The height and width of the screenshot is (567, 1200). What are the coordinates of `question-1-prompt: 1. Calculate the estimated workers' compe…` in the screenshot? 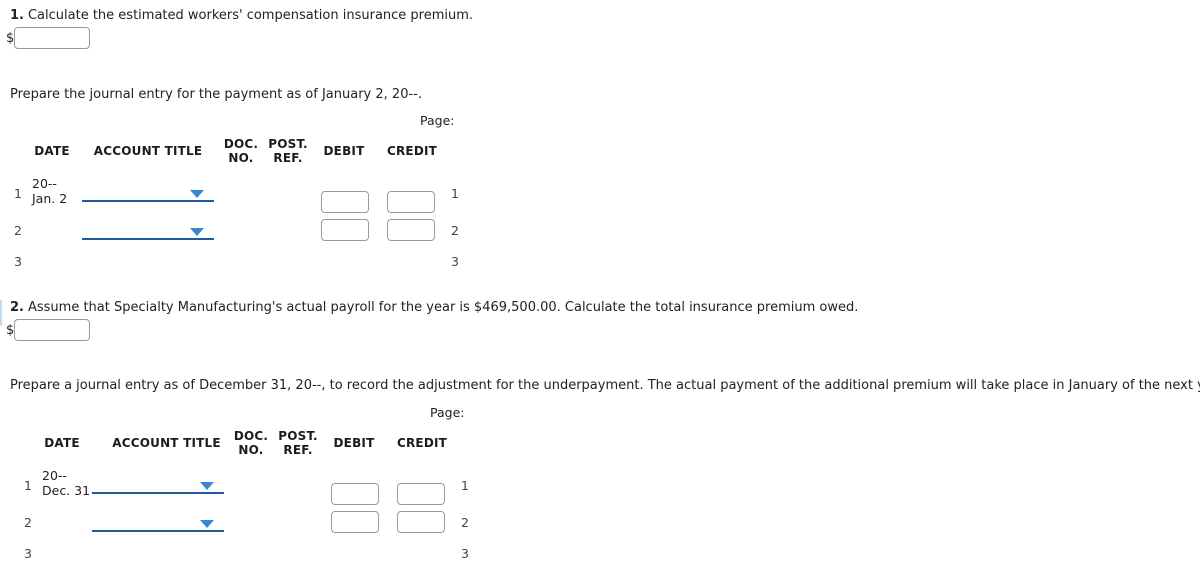 It's located at (241, 16).